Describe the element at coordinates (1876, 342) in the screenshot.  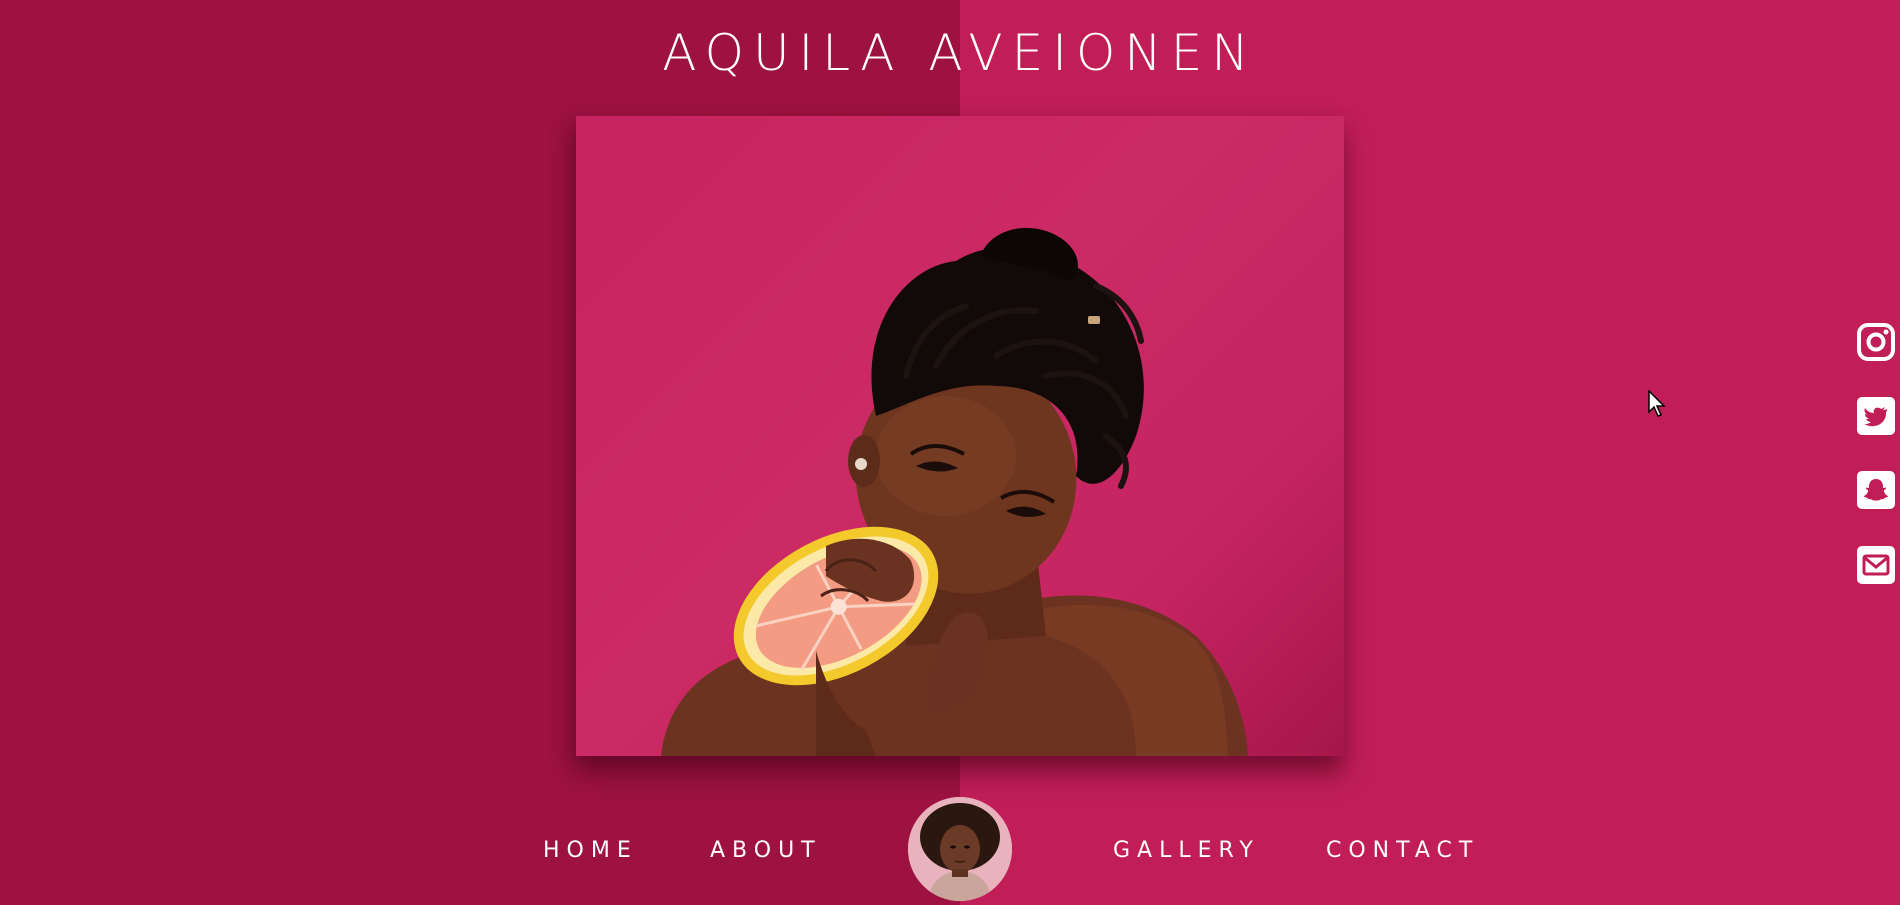
I see `instagram-icon` at that location.